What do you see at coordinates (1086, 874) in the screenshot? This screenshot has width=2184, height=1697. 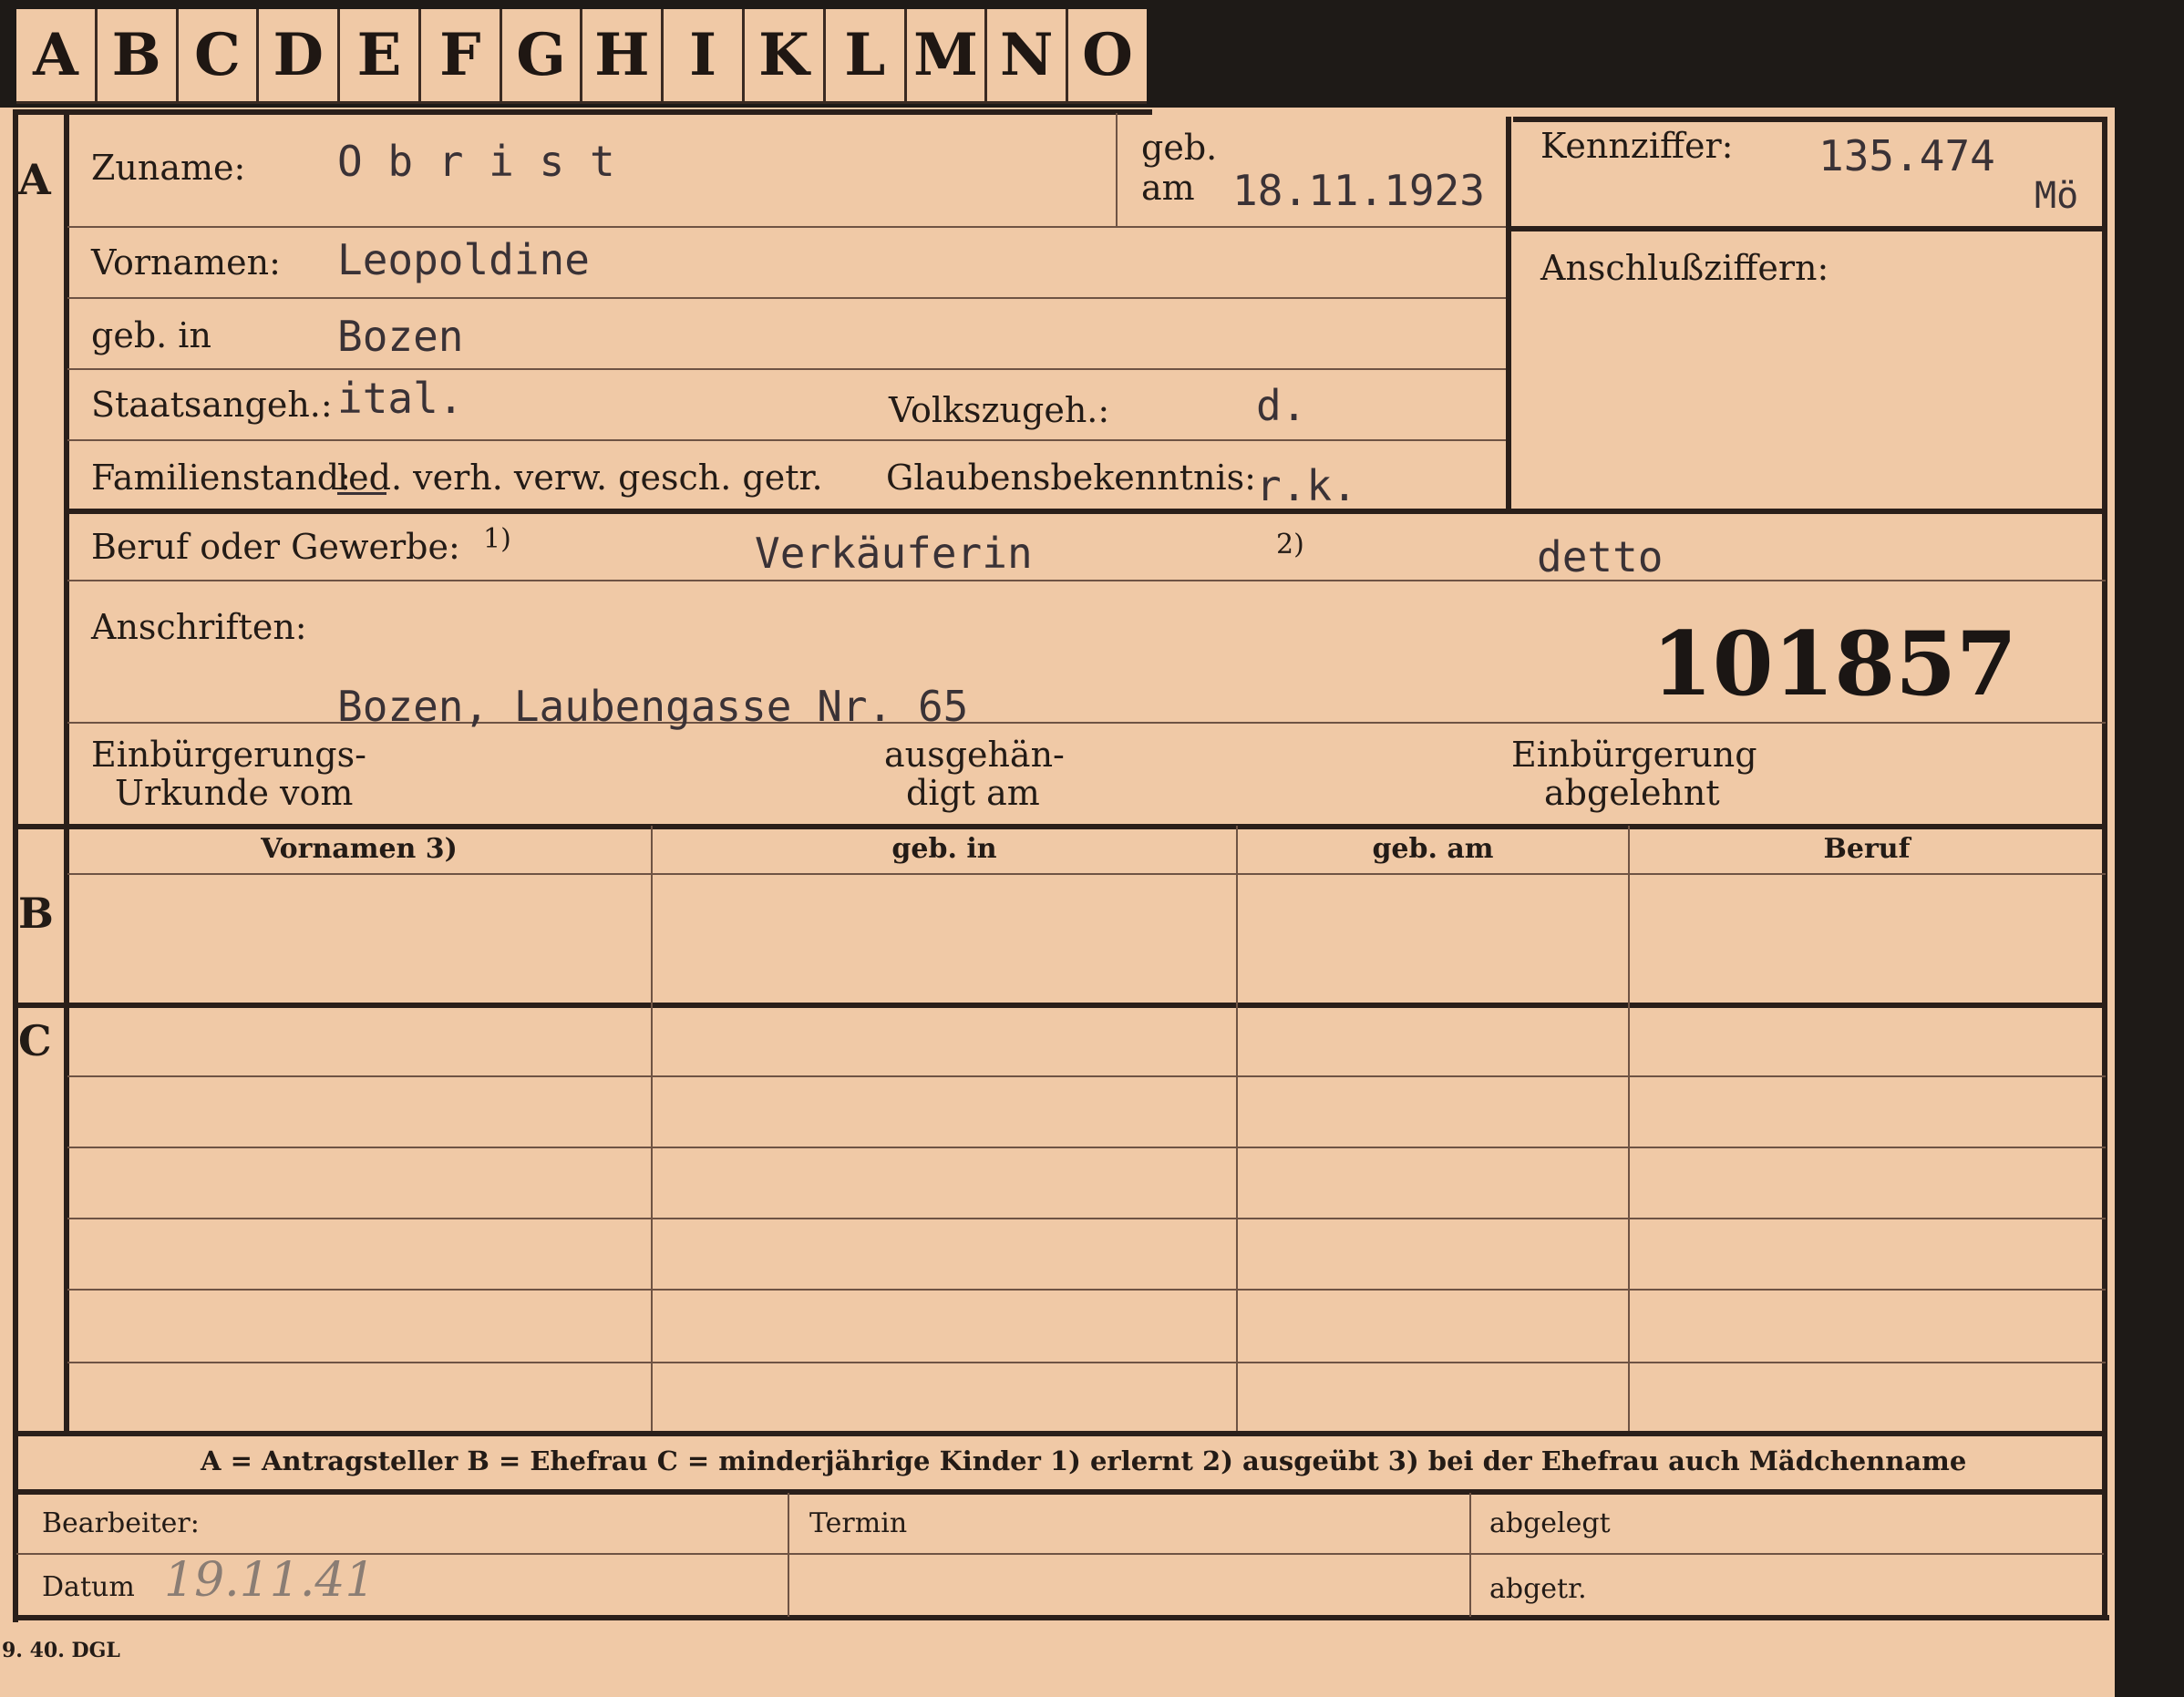 I see `table-header-line` at bounding box center [1086, 874].